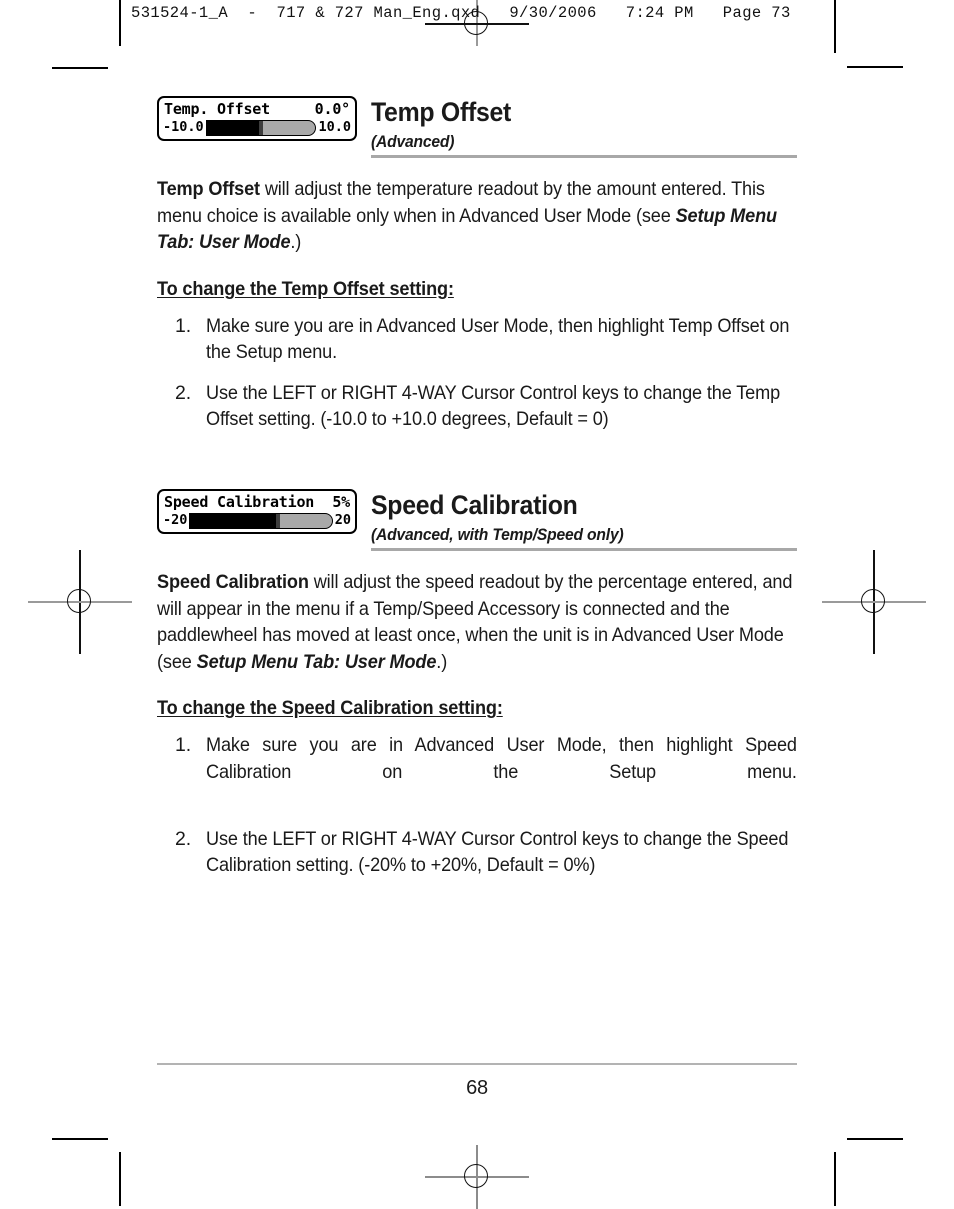 The height and width of the screenshot is (1209, 954). I want to click on howto-heading: To change the Speed Calibration setting:, so click(330, 708).